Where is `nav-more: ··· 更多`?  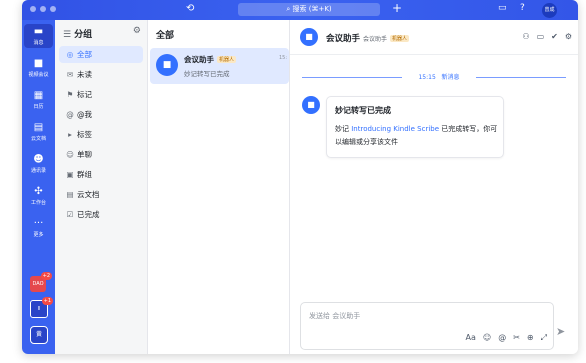 nav-more: ··· 更多 is located at coordinates (38, 228).